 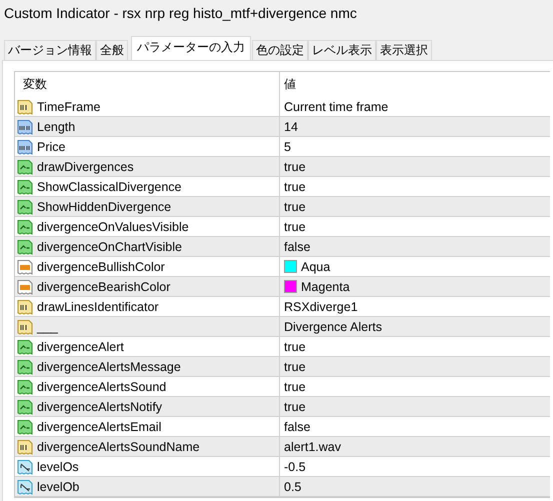 I want to click on parameter-name: ShowClassicalDivergence, so click(x=109, y=187).